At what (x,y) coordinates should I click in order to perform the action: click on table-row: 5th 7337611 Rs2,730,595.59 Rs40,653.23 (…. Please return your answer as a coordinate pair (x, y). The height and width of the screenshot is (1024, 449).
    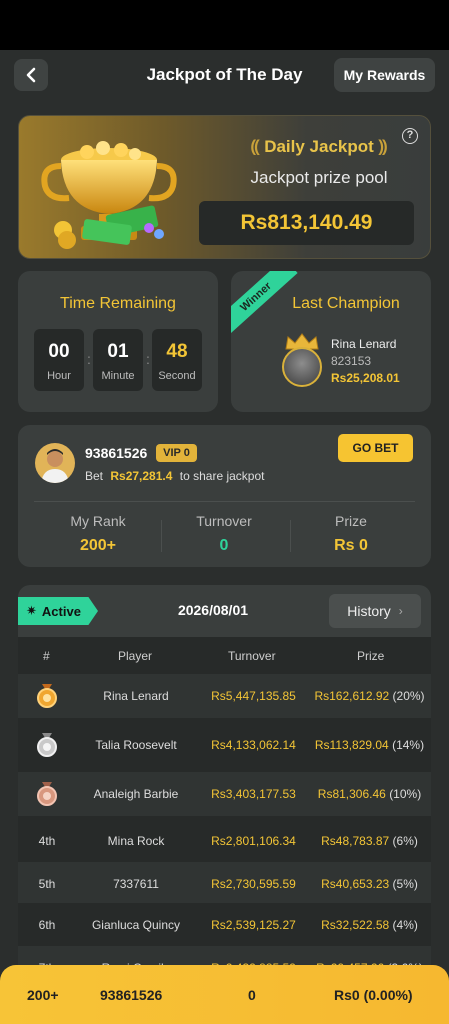
    Looking at the image, I should click on (224, 884).